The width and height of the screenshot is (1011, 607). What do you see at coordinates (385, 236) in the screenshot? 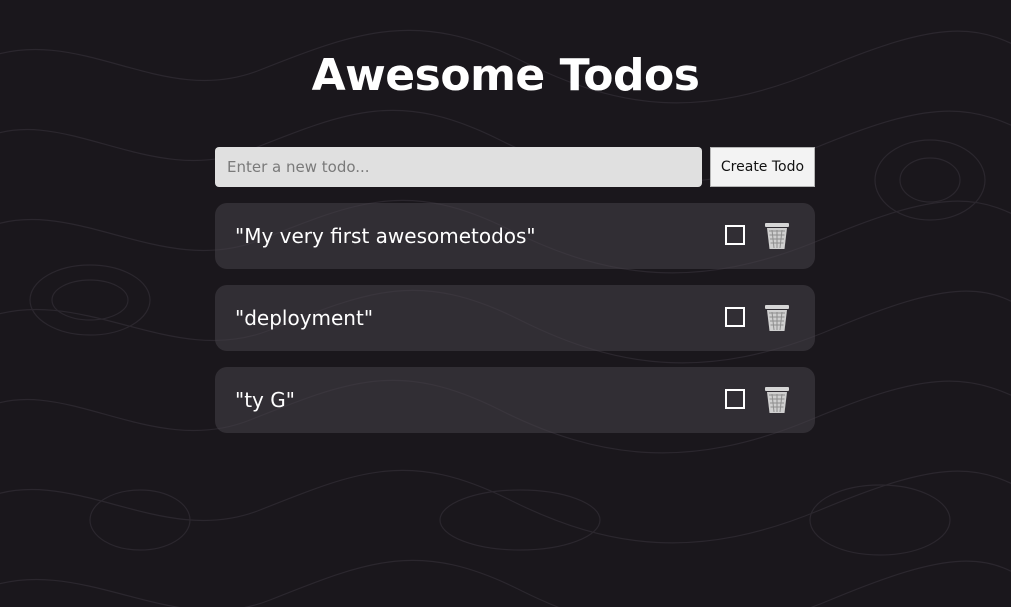
I see `todo-text: "My very first awesometodos"` at bounding box center [385, 236].